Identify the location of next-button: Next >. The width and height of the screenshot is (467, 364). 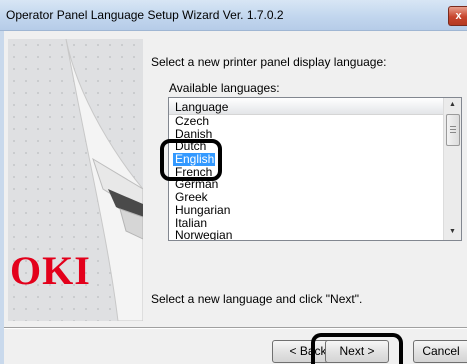
(357, 351).